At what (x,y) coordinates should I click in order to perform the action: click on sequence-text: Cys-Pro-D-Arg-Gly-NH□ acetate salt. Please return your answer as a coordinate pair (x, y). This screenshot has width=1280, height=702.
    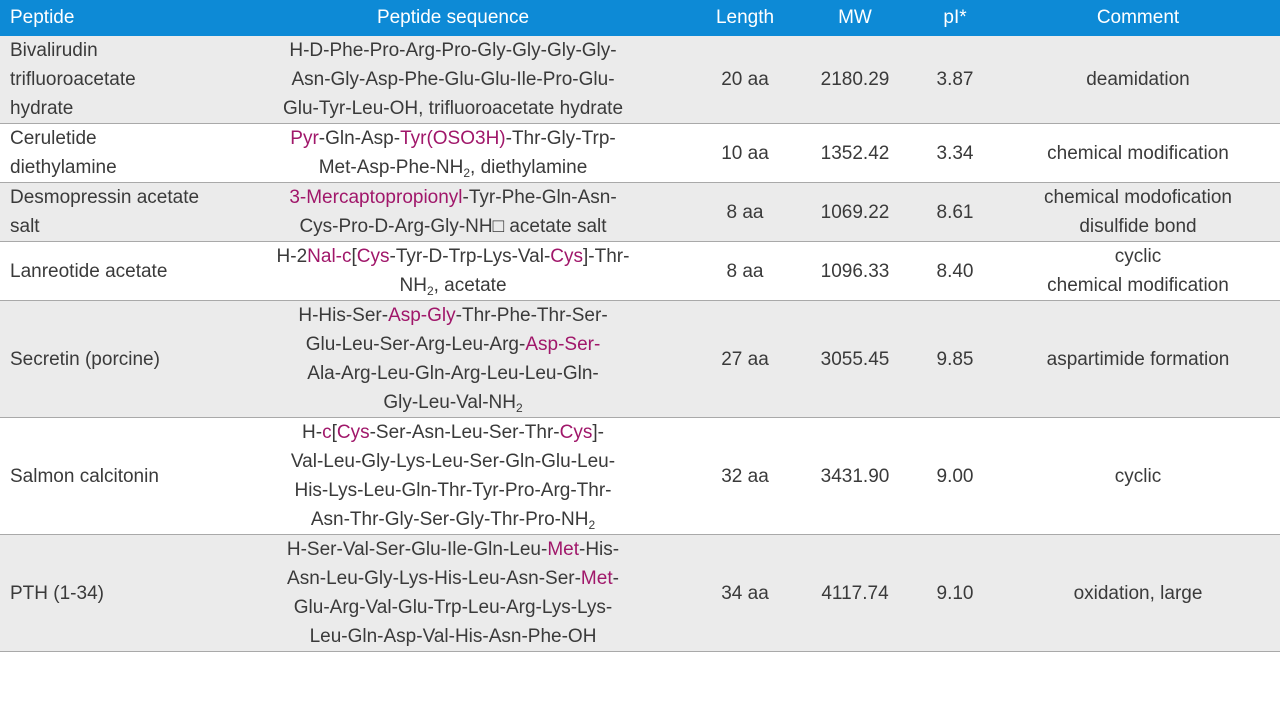
    Looking at the image, I should click on (453, 226).